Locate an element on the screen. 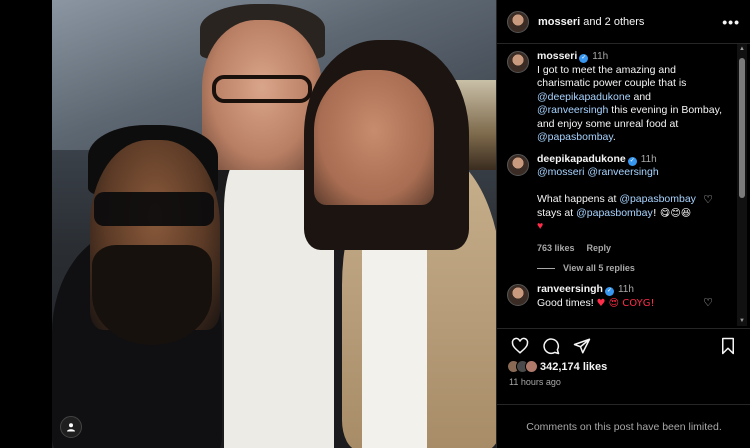  user-tag-icon is located at coordinates (71, 427).